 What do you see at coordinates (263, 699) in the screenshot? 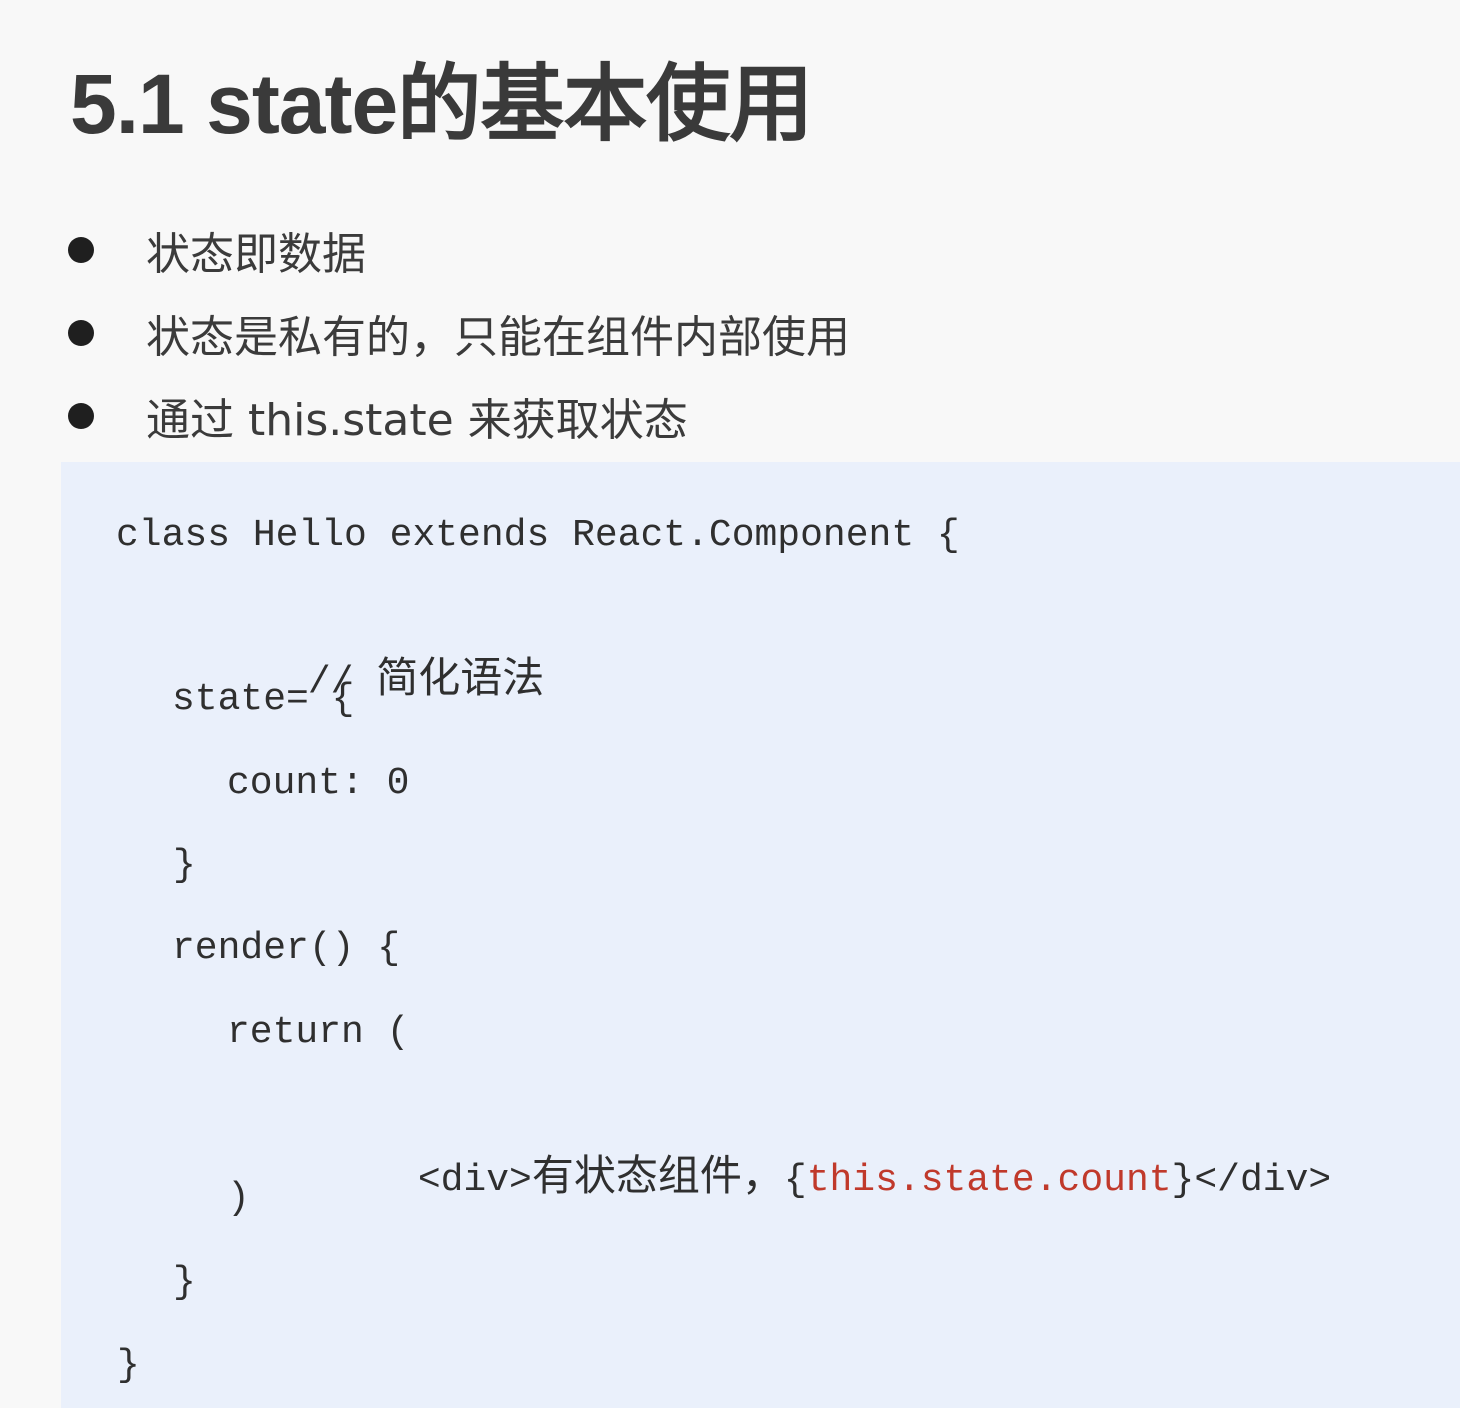
I see `code-line: state= {` at bounding box center [263, 699].